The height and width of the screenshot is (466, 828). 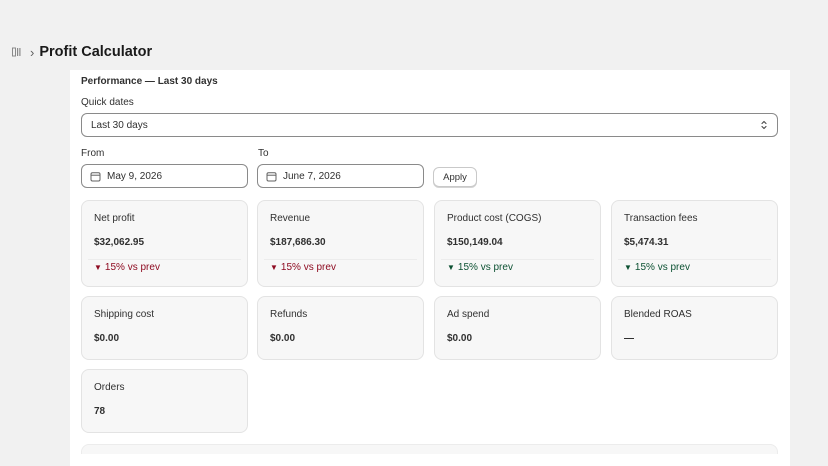 What do you see at coordinates (468, 314) in the screenshot?
I see `metric-label: Ad spend` at bounding box center [468, 314].